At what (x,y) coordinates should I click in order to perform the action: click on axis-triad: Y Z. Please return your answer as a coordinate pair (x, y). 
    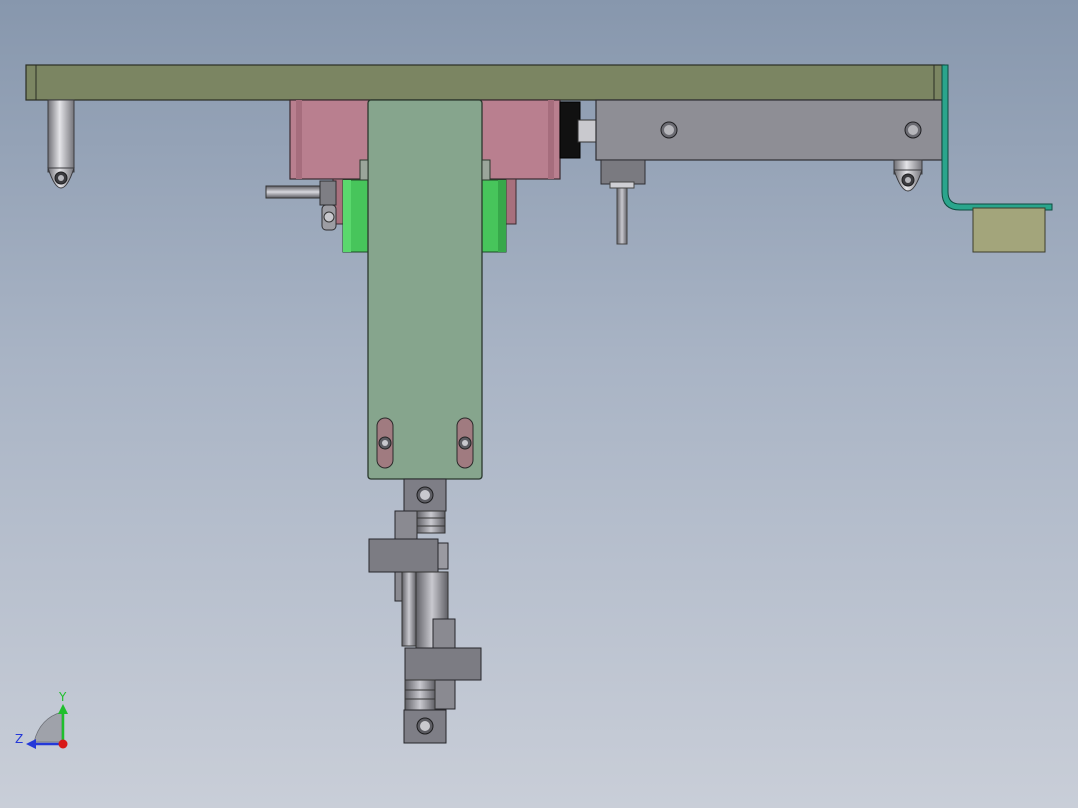
    Looking at the image, I should click on (41, 719).